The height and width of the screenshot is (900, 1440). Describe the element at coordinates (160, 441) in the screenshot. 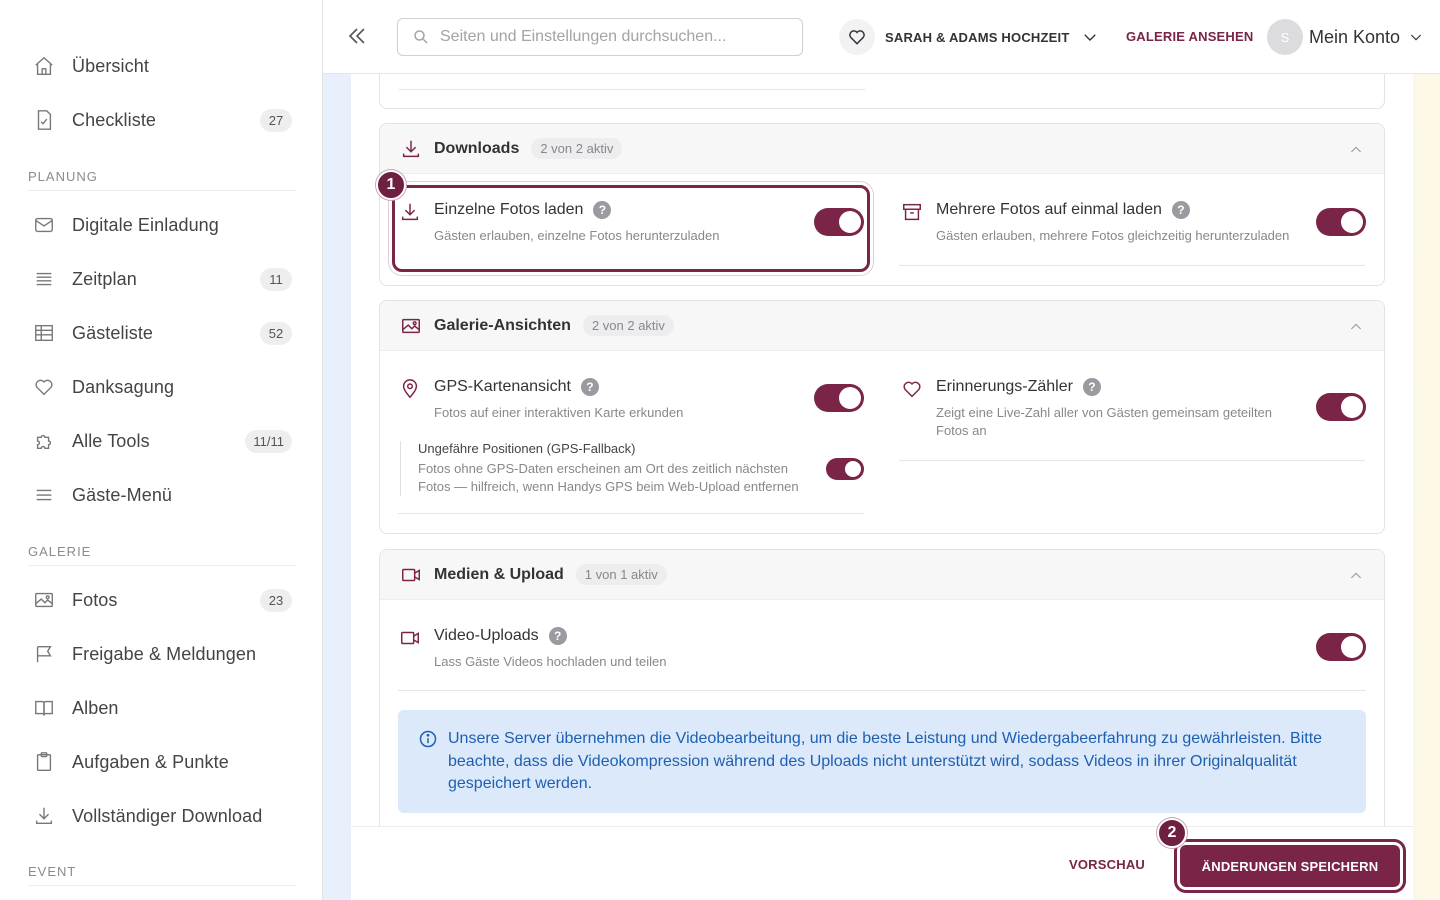

I see `sidebar-item-alle-tools: Alle Tools 11/11` at that location.